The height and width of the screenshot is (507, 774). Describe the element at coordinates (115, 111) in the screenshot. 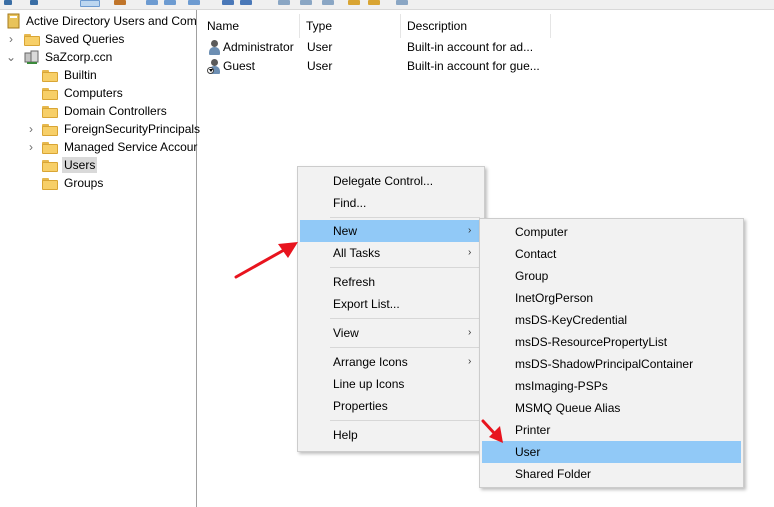

I see `tree-item-label: Domain Controllers` at that location.